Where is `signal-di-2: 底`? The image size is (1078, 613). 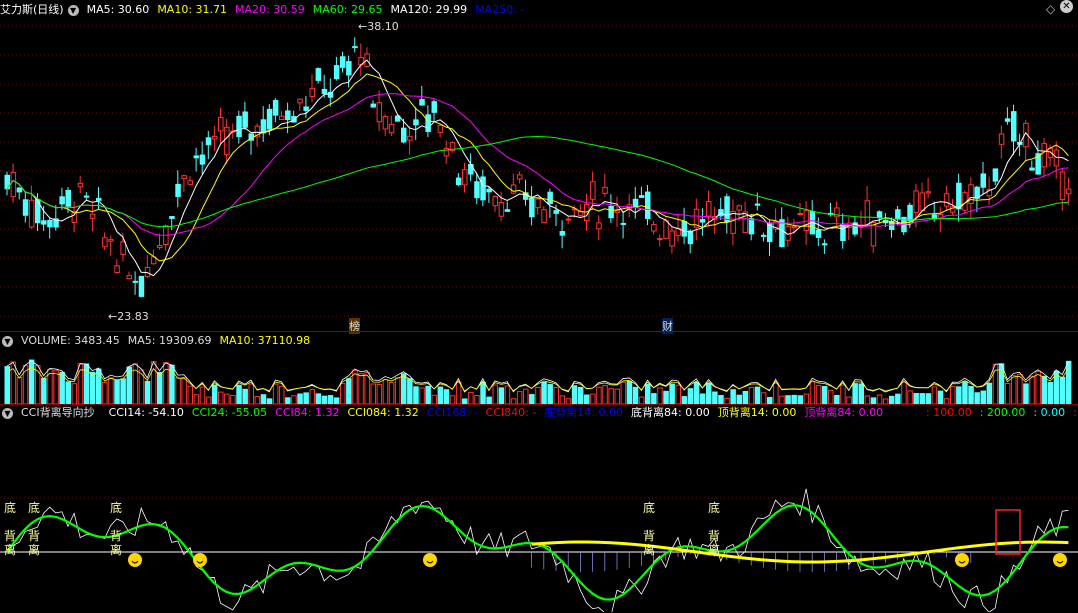 signal-di-2: 底 is located at coordinates (116, 507).